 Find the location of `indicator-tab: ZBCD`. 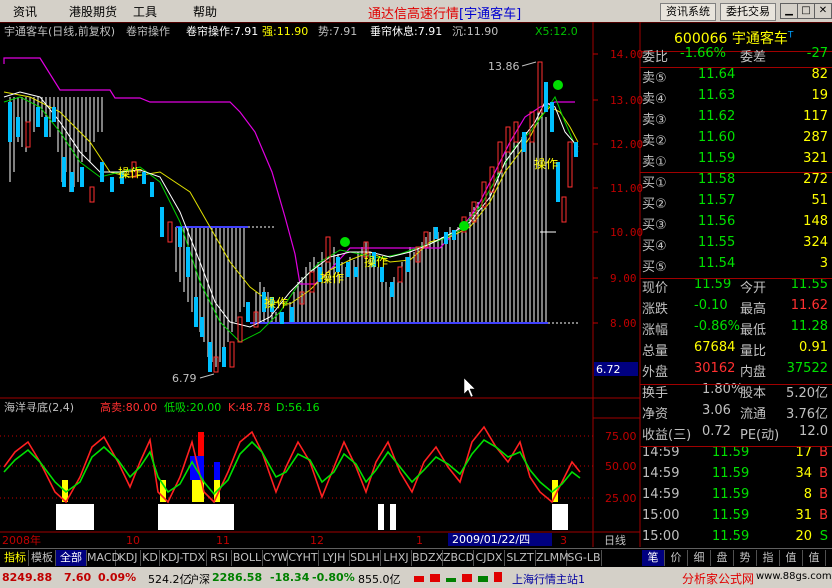

indicator-tab: ZBCD is located at coordinates (458, 558).